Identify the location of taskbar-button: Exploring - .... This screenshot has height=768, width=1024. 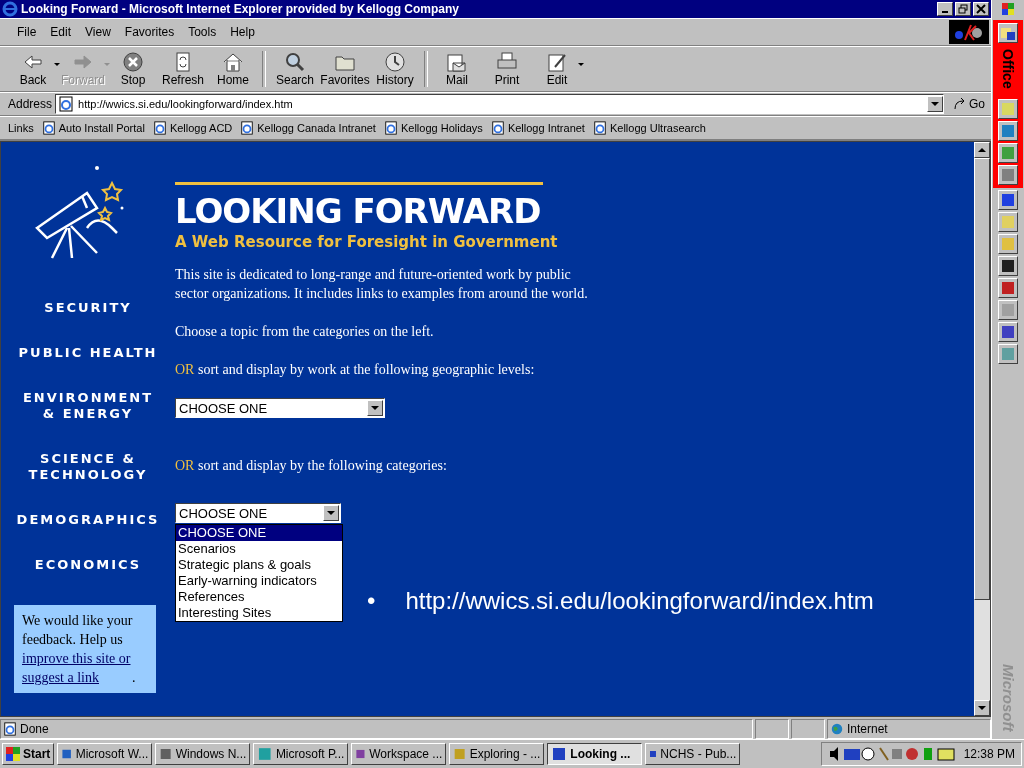
(497, 754).